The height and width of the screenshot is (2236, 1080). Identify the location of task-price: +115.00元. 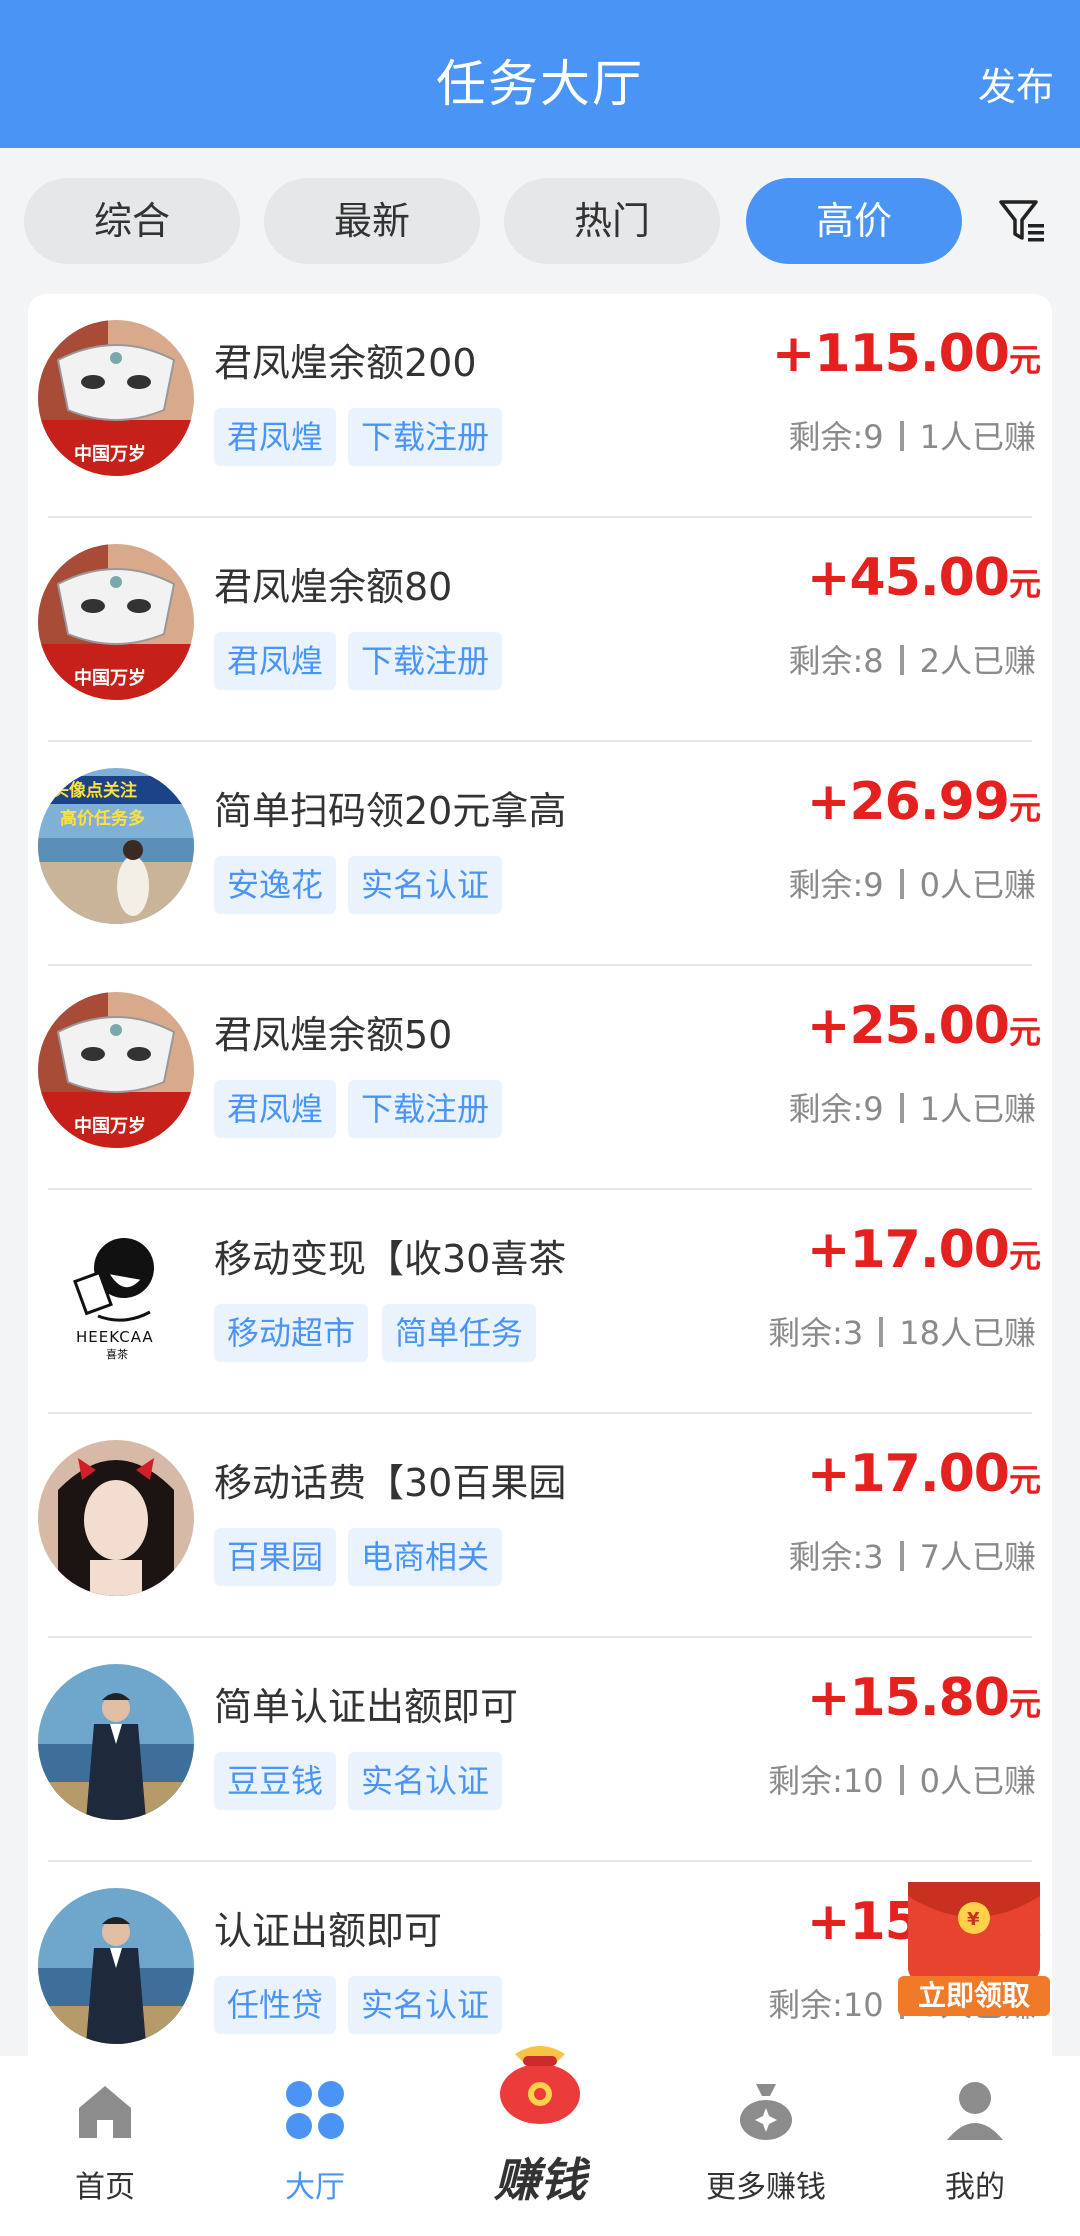
(906, 354).